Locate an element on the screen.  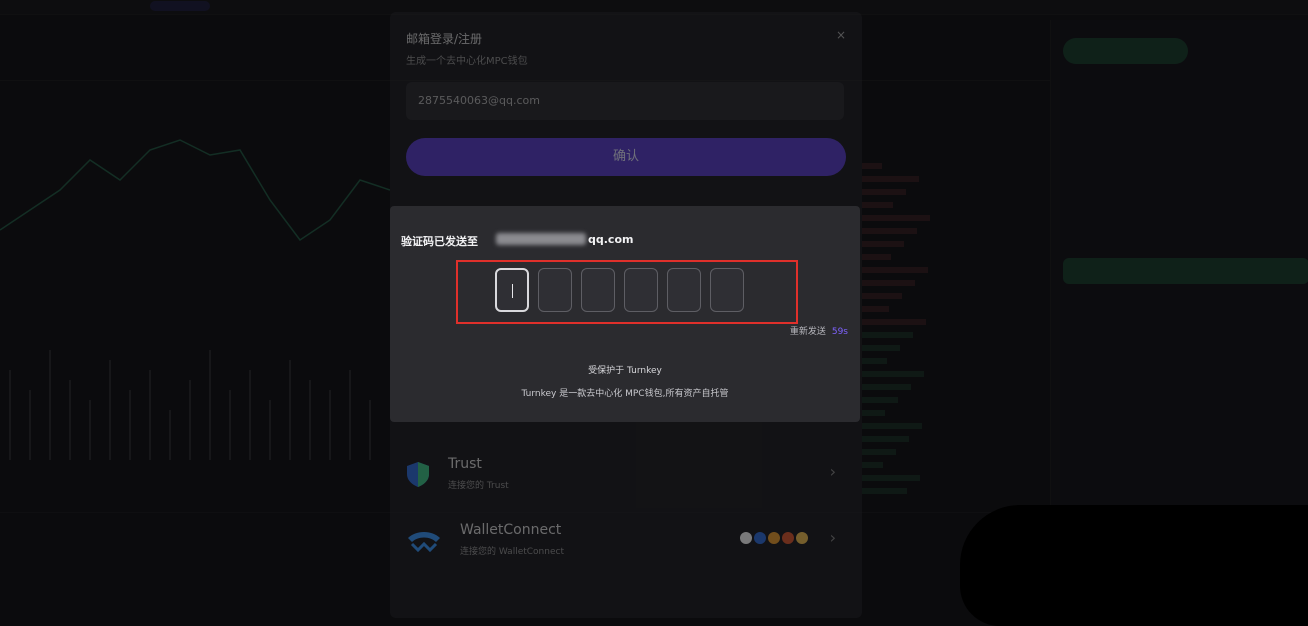
nav-pill is located at coordinates (180, 6).